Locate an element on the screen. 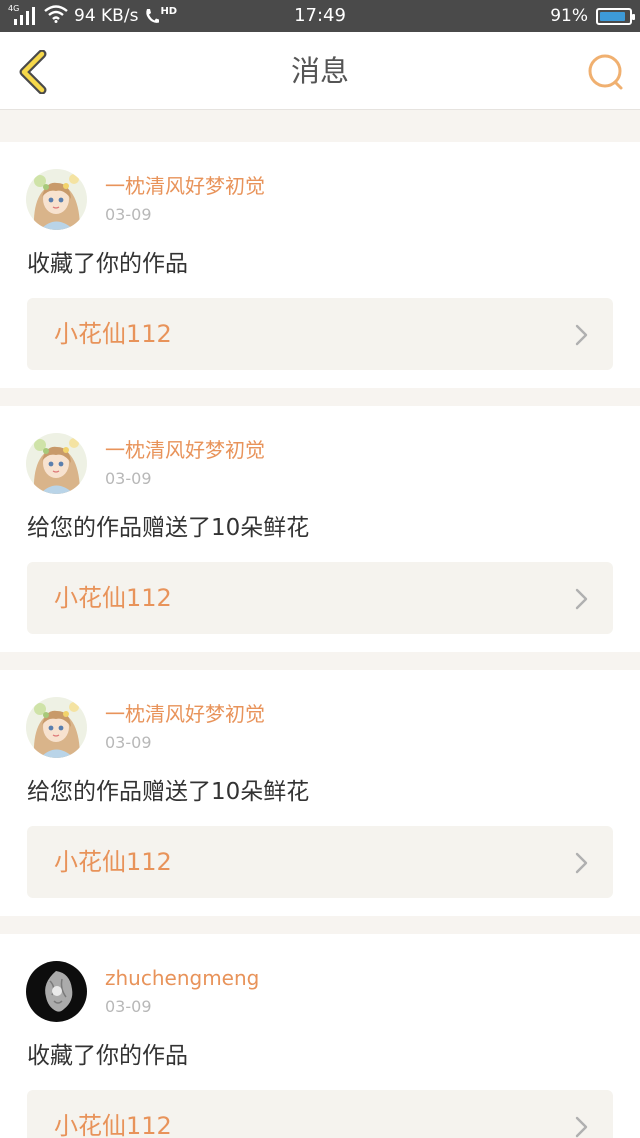 This screenshot has width=640, height=1138. page-title: 消息 is located at coordinates (319, 71).